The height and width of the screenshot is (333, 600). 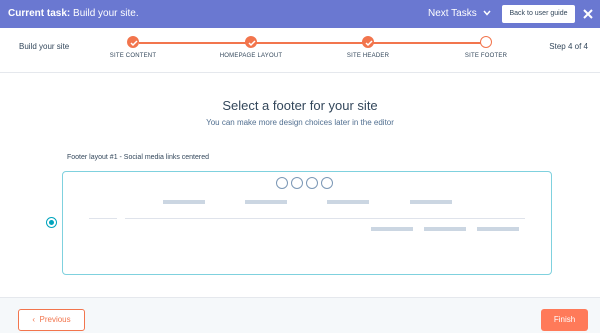 What do you see at coordinates (251, 56) in the screenshot?
I see `step-homepage-layout-label: HOMEPAGE LAYOUT` at bounding box center [251, 56].